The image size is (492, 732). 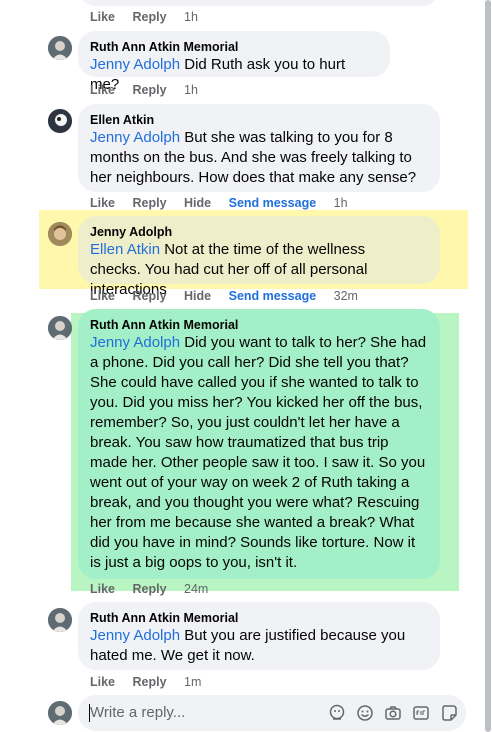 What do you see at coordinates (393, 713) in the screenshot?
I see `camera-icon` at bounding box center [393, 713].